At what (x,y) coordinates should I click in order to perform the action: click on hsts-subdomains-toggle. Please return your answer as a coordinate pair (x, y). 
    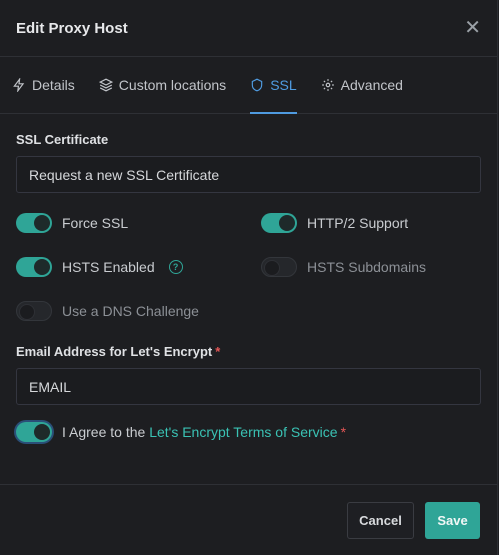
    Looking at the image, I should click on (279, 267).